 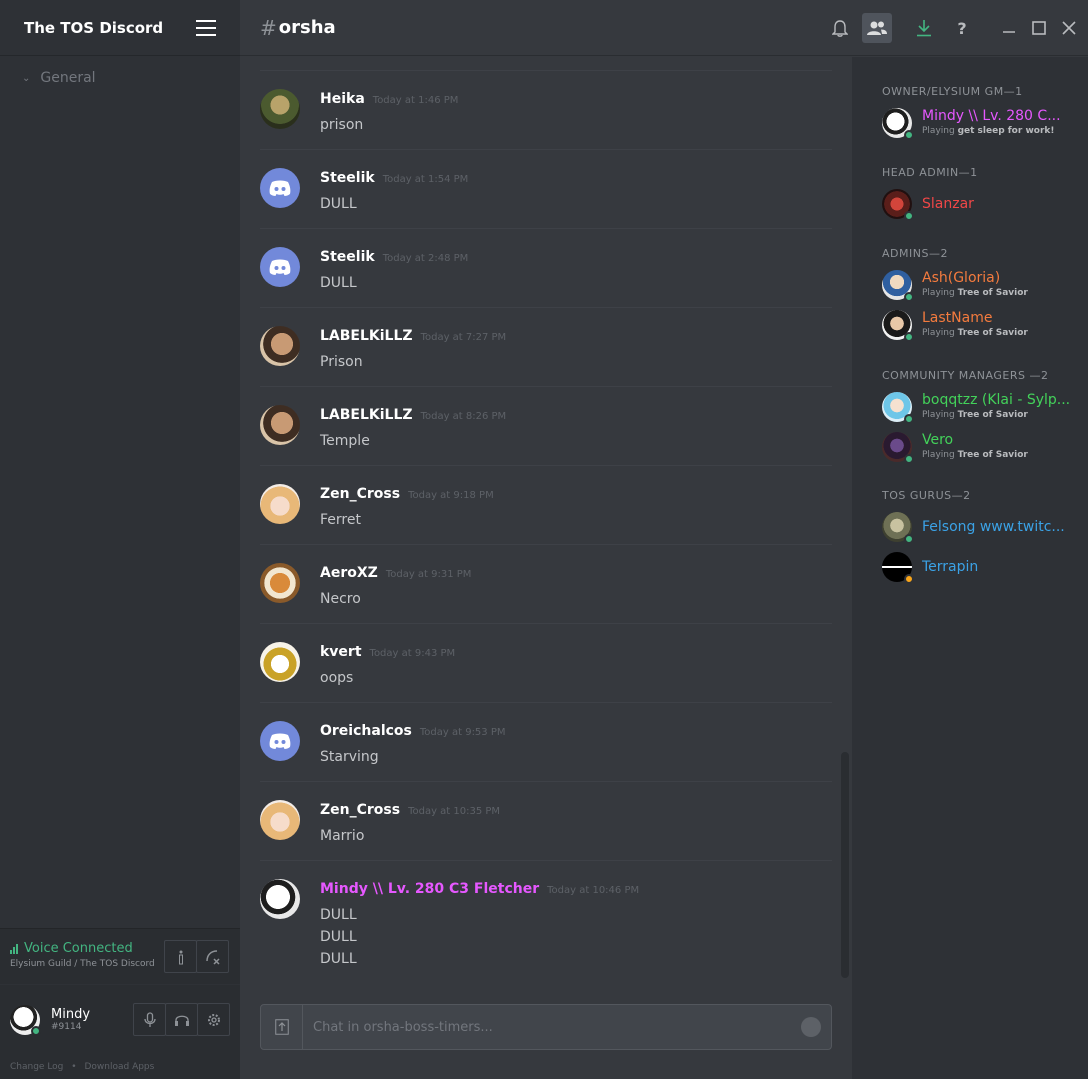 I want to click on notifications-button, so click(x=840, y=28).